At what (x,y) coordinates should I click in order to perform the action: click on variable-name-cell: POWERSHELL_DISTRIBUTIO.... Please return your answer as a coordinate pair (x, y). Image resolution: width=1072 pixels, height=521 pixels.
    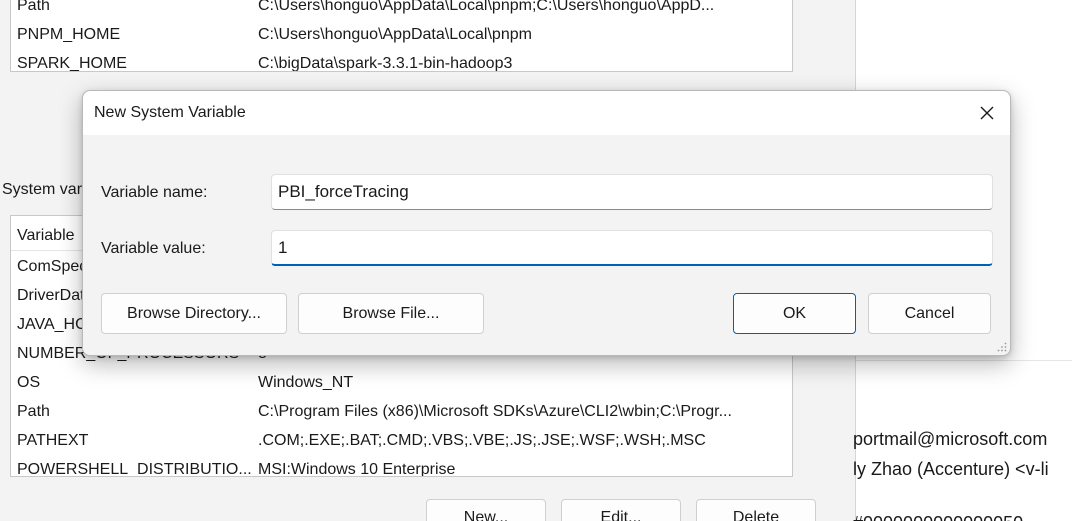
    Looking at the image, I should click on (134, 469).